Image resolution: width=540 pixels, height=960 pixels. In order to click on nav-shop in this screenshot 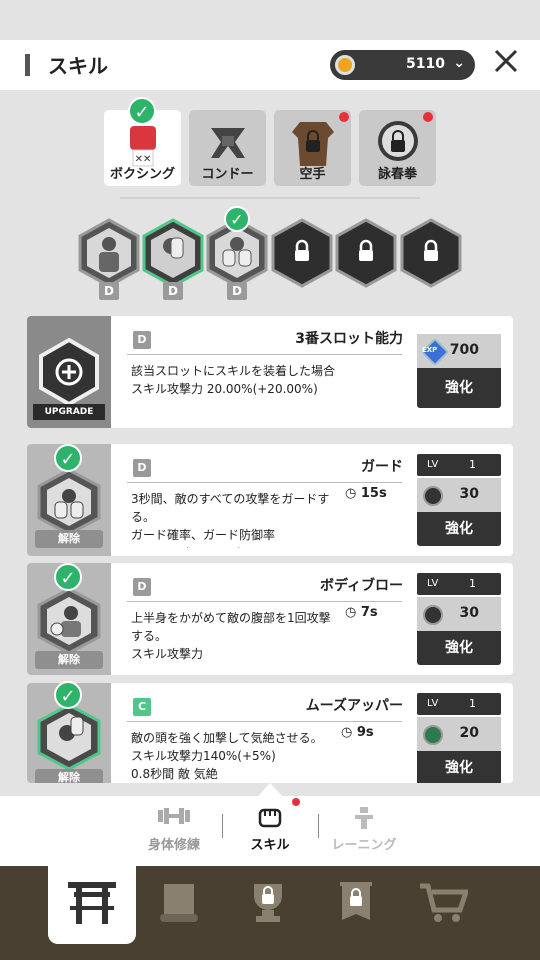, I will do `click(444, 905)`.